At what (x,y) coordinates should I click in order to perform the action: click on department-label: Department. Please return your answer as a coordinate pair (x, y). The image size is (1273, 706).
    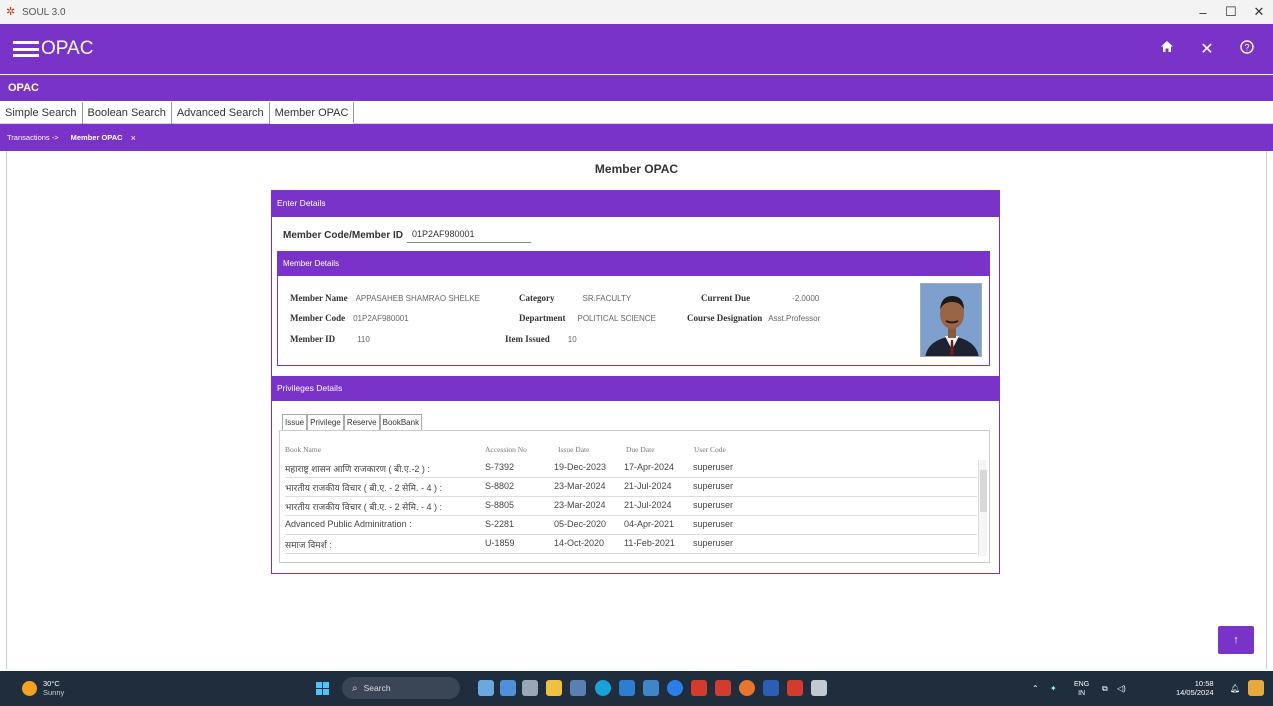
    Looking at the image, I should click on (542, 318).